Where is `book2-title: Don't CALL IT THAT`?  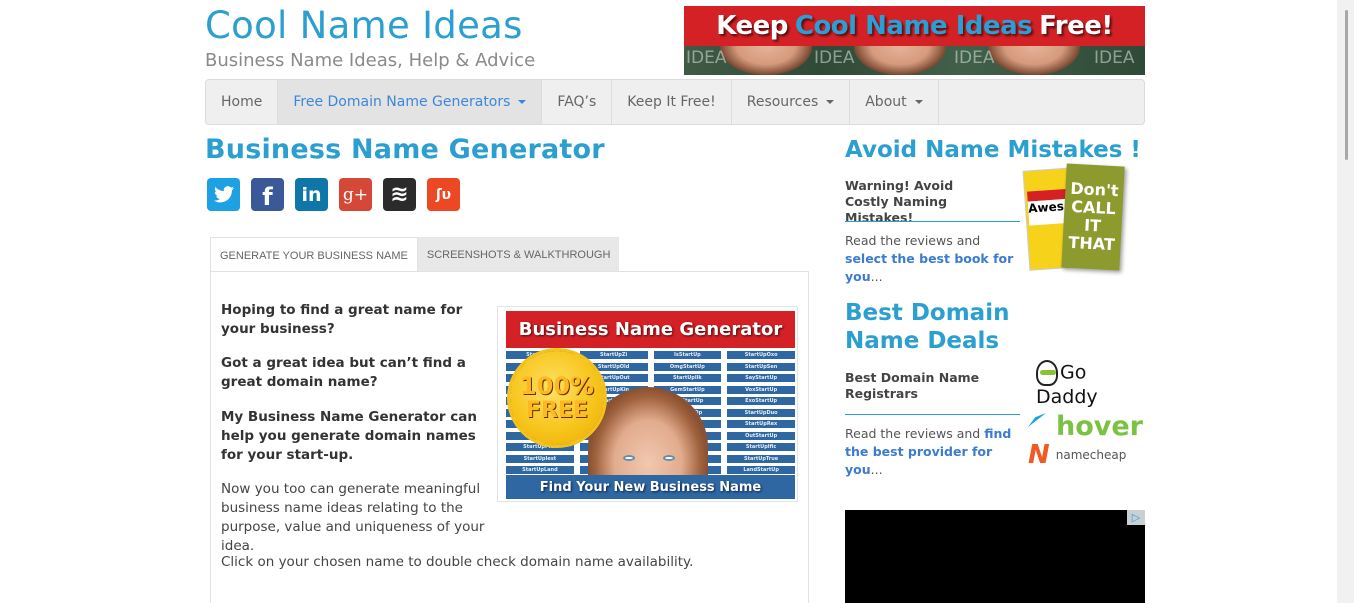
book2-title: Don't CALL IT THAT is located at coordinates (1093, 216).